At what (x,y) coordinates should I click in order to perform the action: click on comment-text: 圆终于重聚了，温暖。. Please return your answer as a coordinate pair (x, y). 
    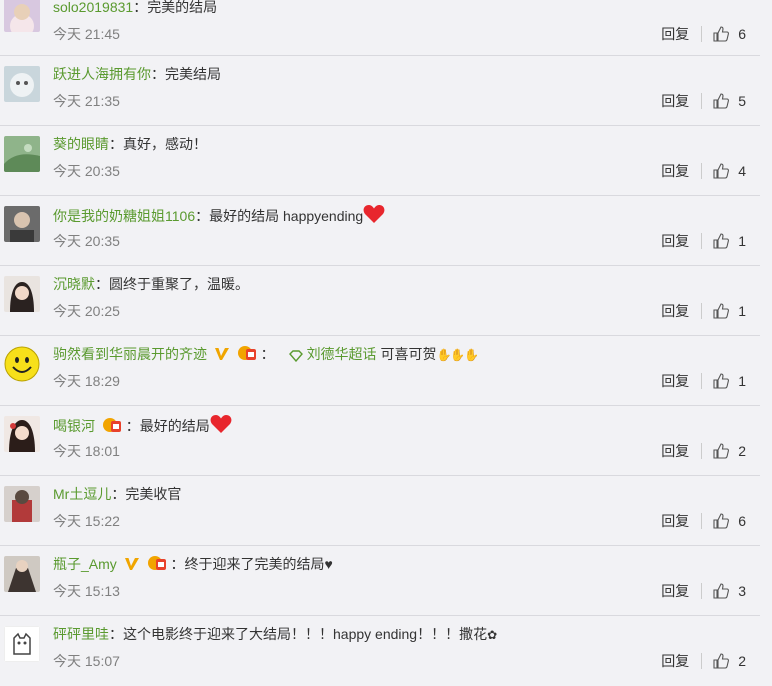
    Looking at the image, I should click on (179, 284).